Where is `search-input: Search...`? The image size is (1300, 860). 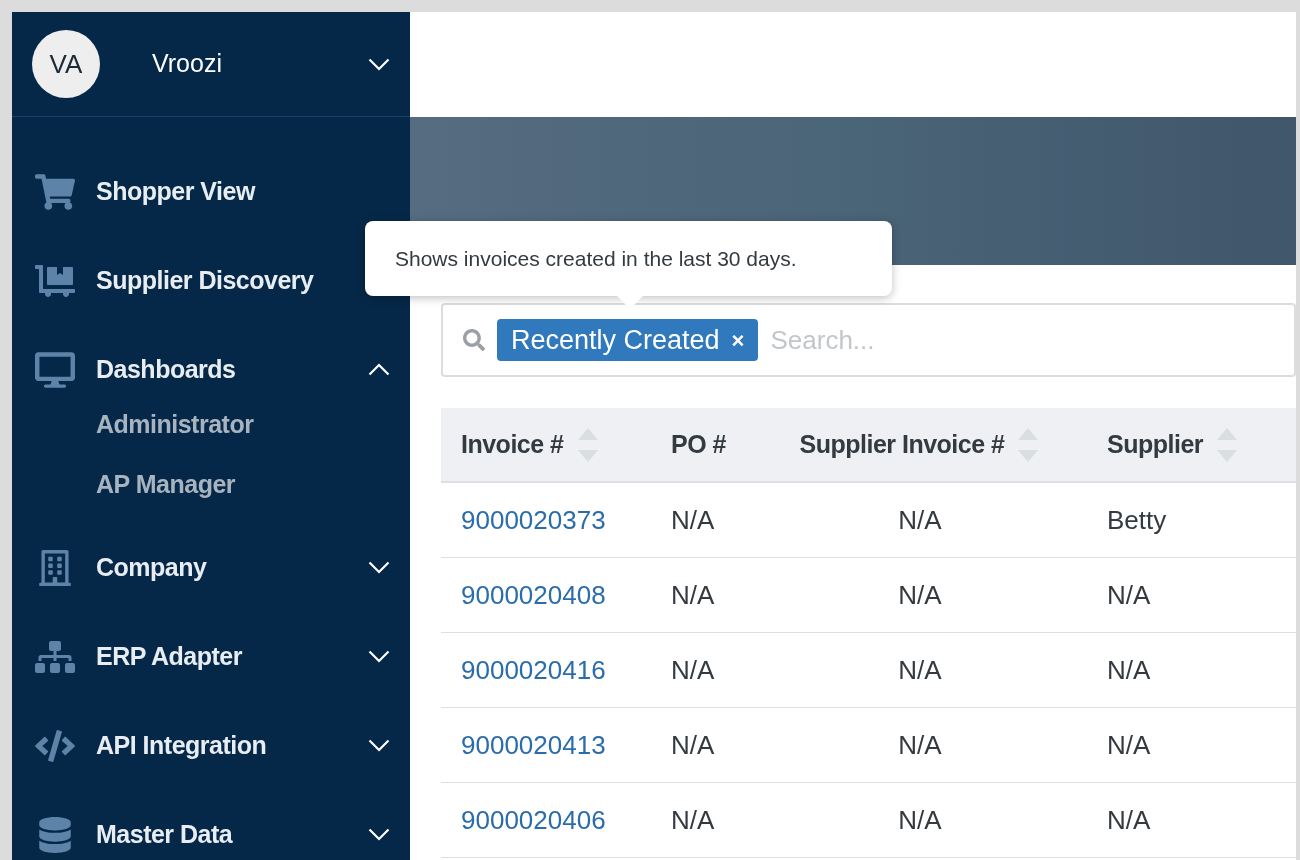 search-input: Search... is located at coordinates (1032, 340).